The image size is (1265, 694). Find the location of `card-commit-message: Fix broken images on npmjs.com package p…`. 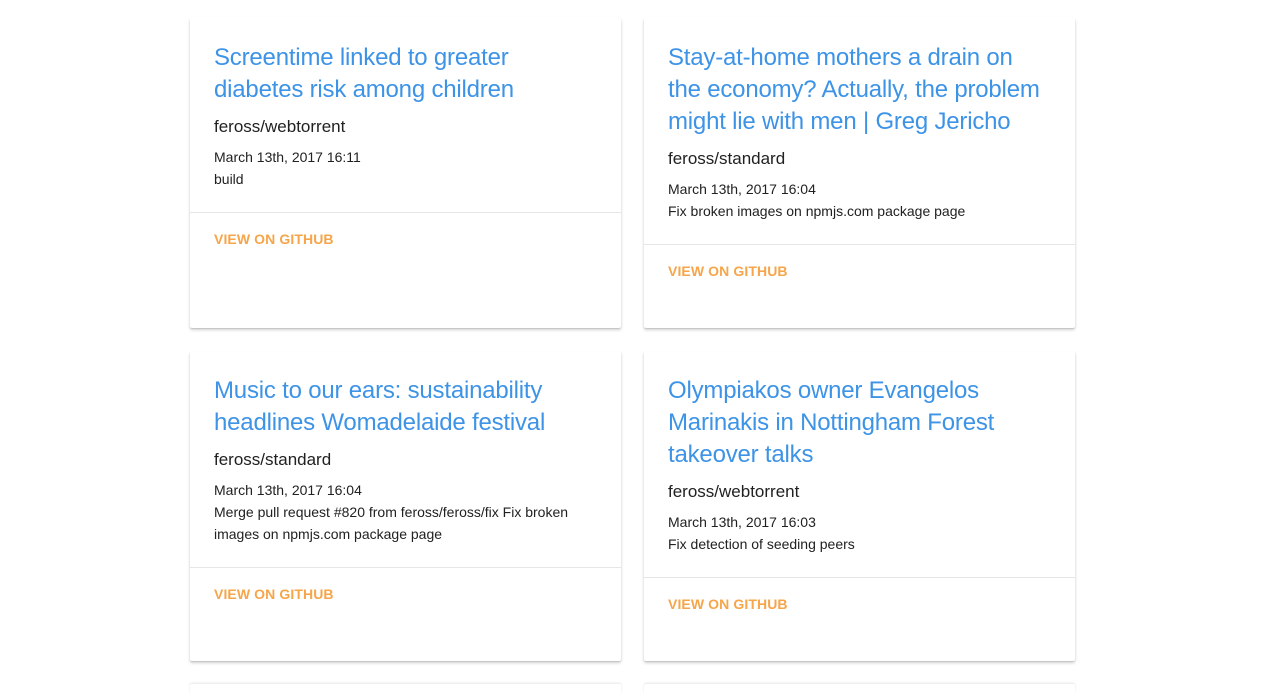

card-commit-message: Fix broken images on npmjs.com package p… is located at coordinates (817, 211).